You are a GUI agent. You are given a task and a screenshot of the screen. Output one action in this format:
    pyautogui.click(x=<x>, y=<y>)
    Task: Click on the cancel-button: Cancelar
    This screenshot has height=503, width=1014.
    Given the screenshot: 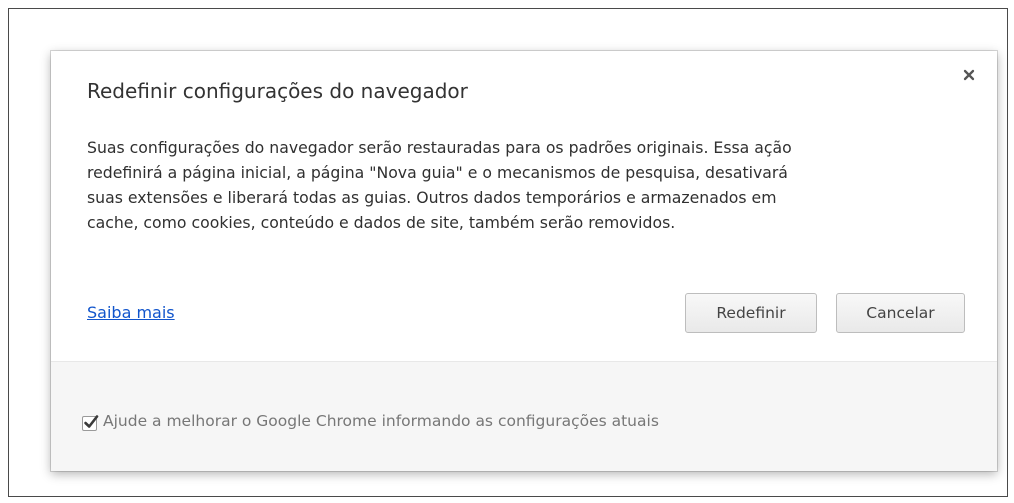 What is the action you would take?
    pyautogui.click(x=900, y=313)
    